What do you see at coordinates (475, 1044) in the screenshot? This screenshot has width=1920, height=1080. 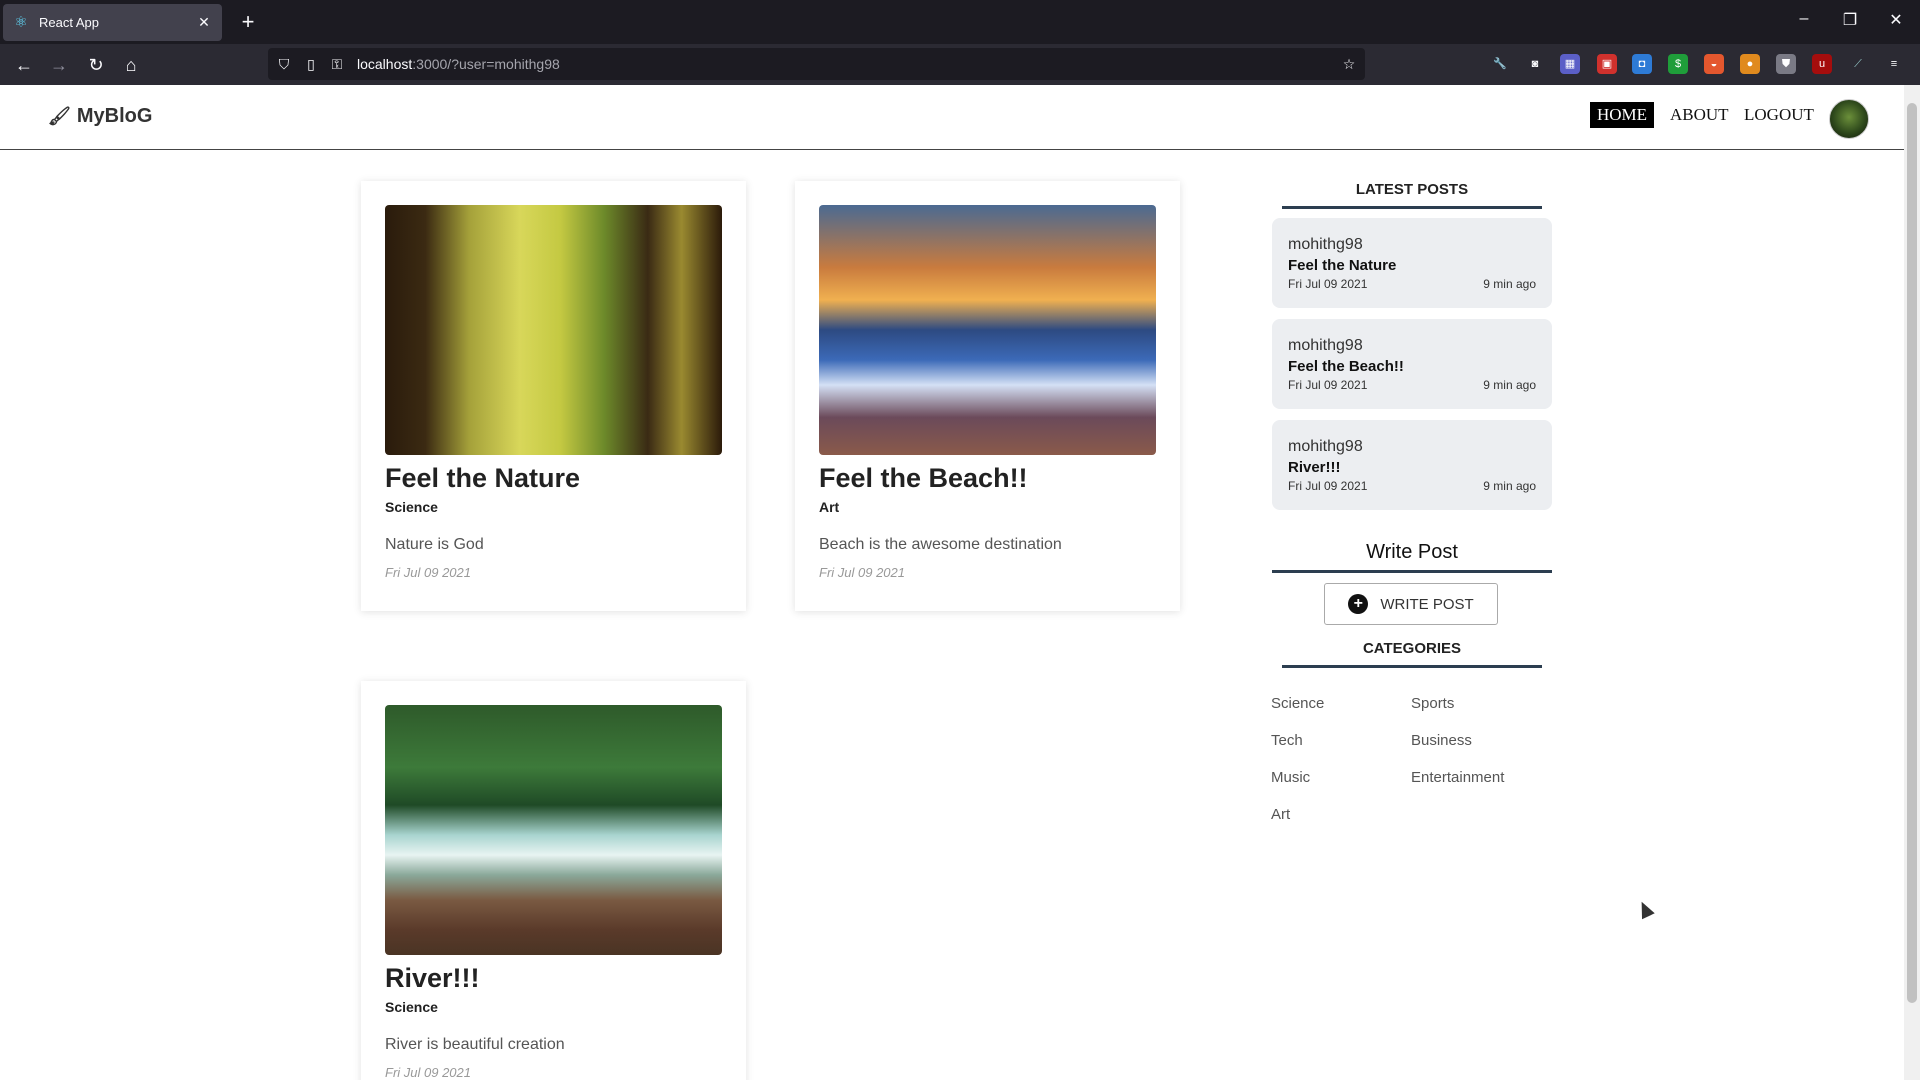 I see `post-description: River is beautiful creation` at bounding box center [475, 1044].